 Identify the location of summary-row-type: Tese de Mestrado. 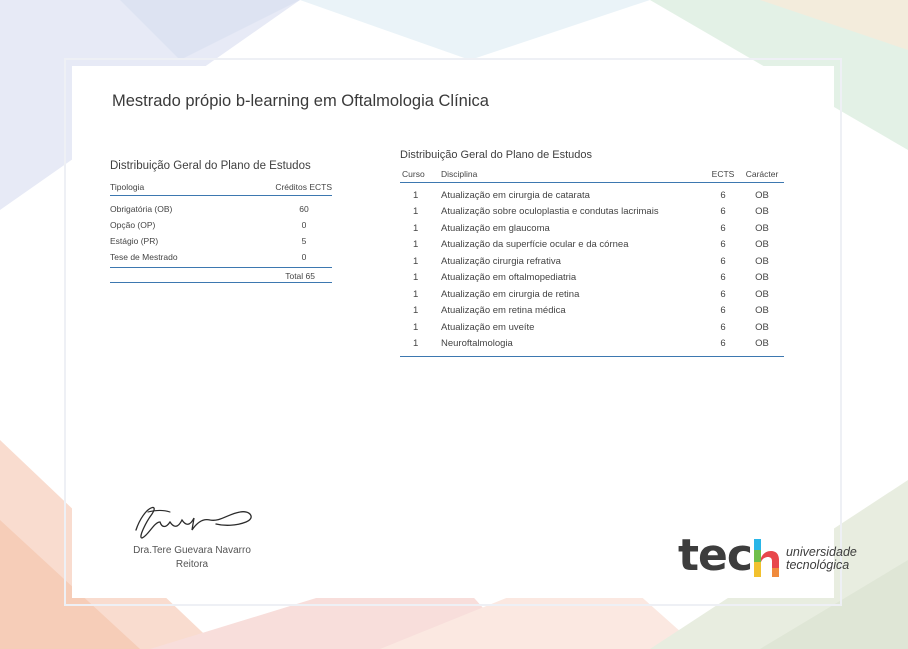
(144, 257).